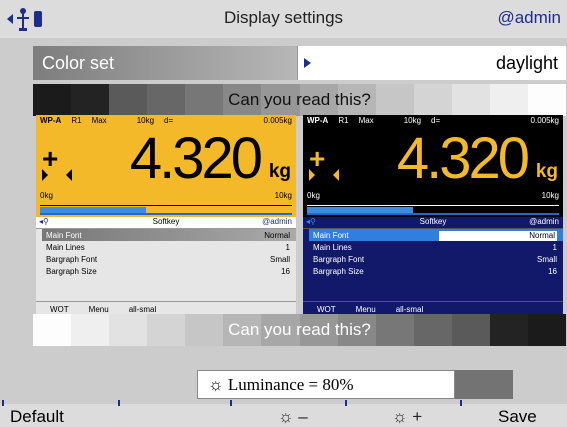 The width and height of the screenshot is (567, 427). What do you see at coordinates (315, 63) in the screenshot?
I see `color-set-arrow` at bounding box center [315, 63].